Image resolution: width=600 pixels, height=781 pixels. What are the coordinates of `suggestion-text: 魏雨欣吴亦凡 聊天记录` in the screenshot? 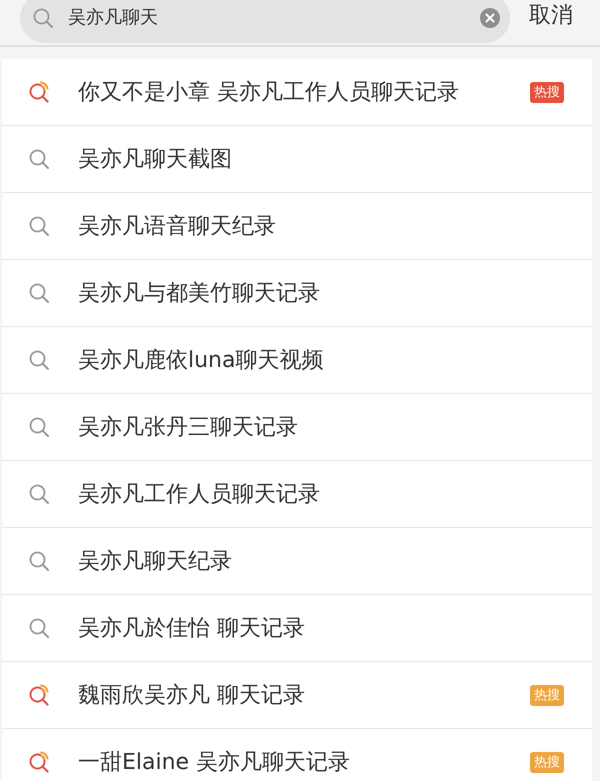 It's located at (192, 696).